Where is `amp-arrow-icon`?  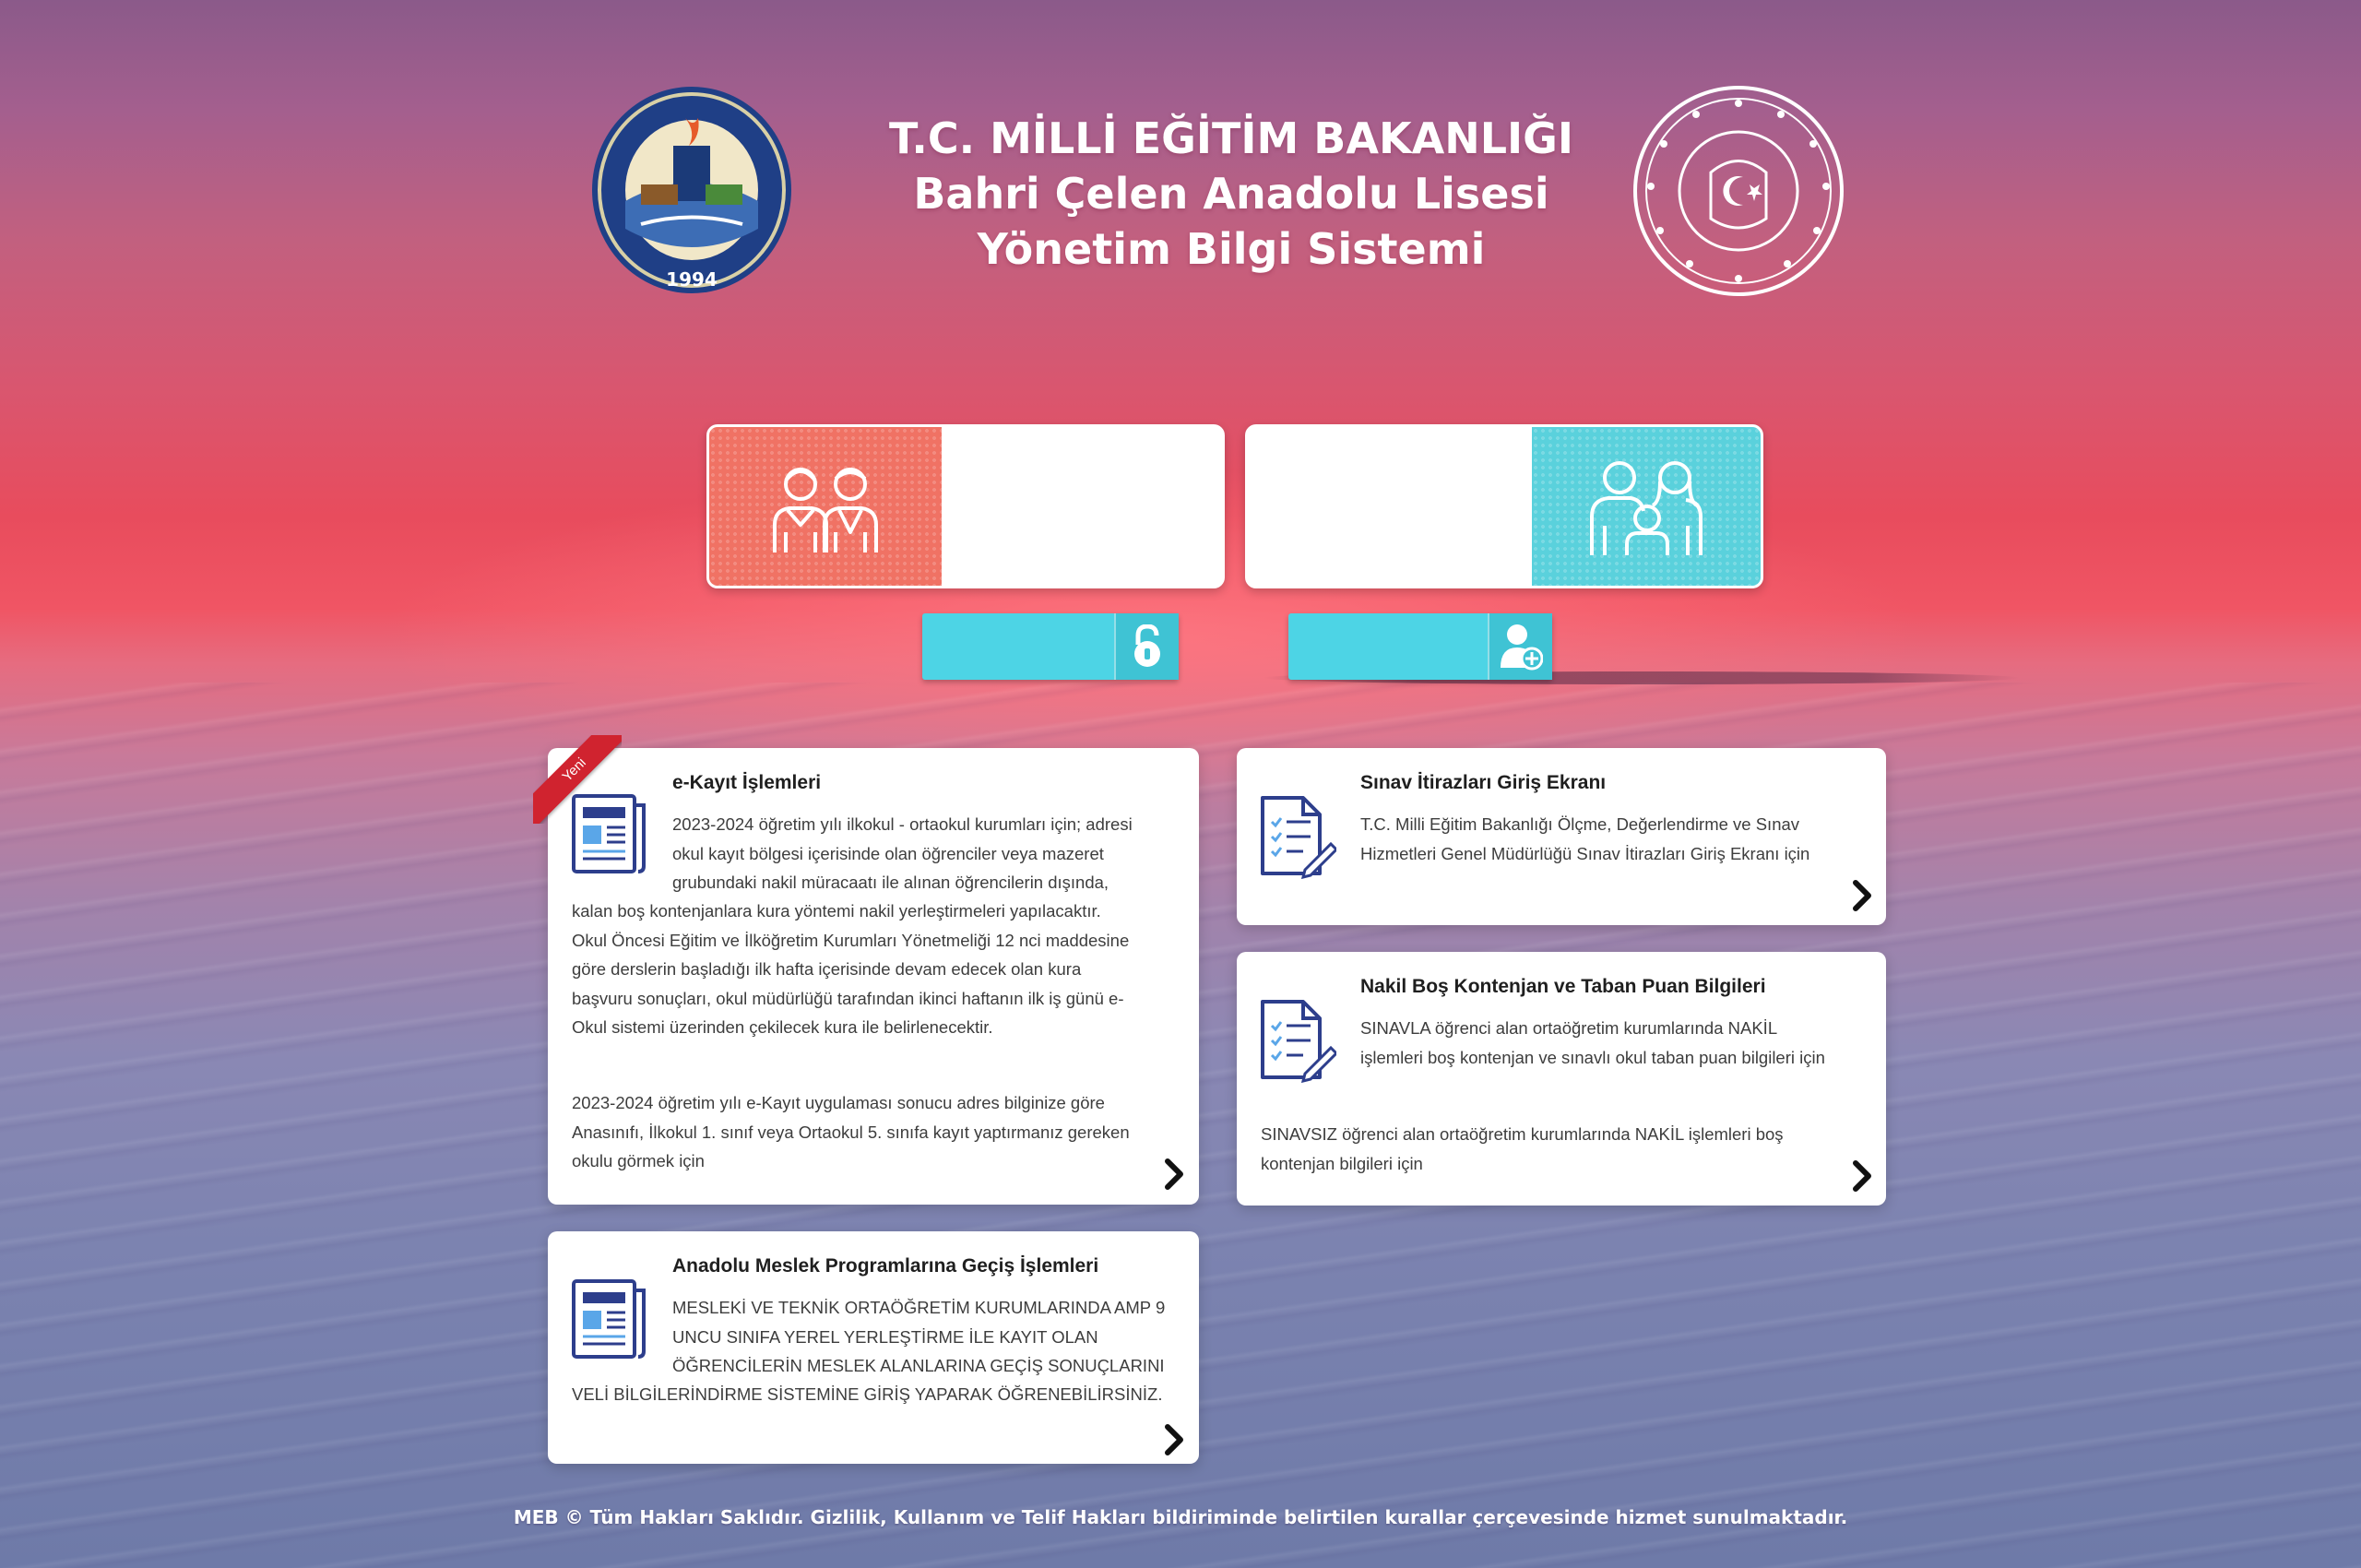
amp-arrow-icon is located at coordinates (1174, 1439).